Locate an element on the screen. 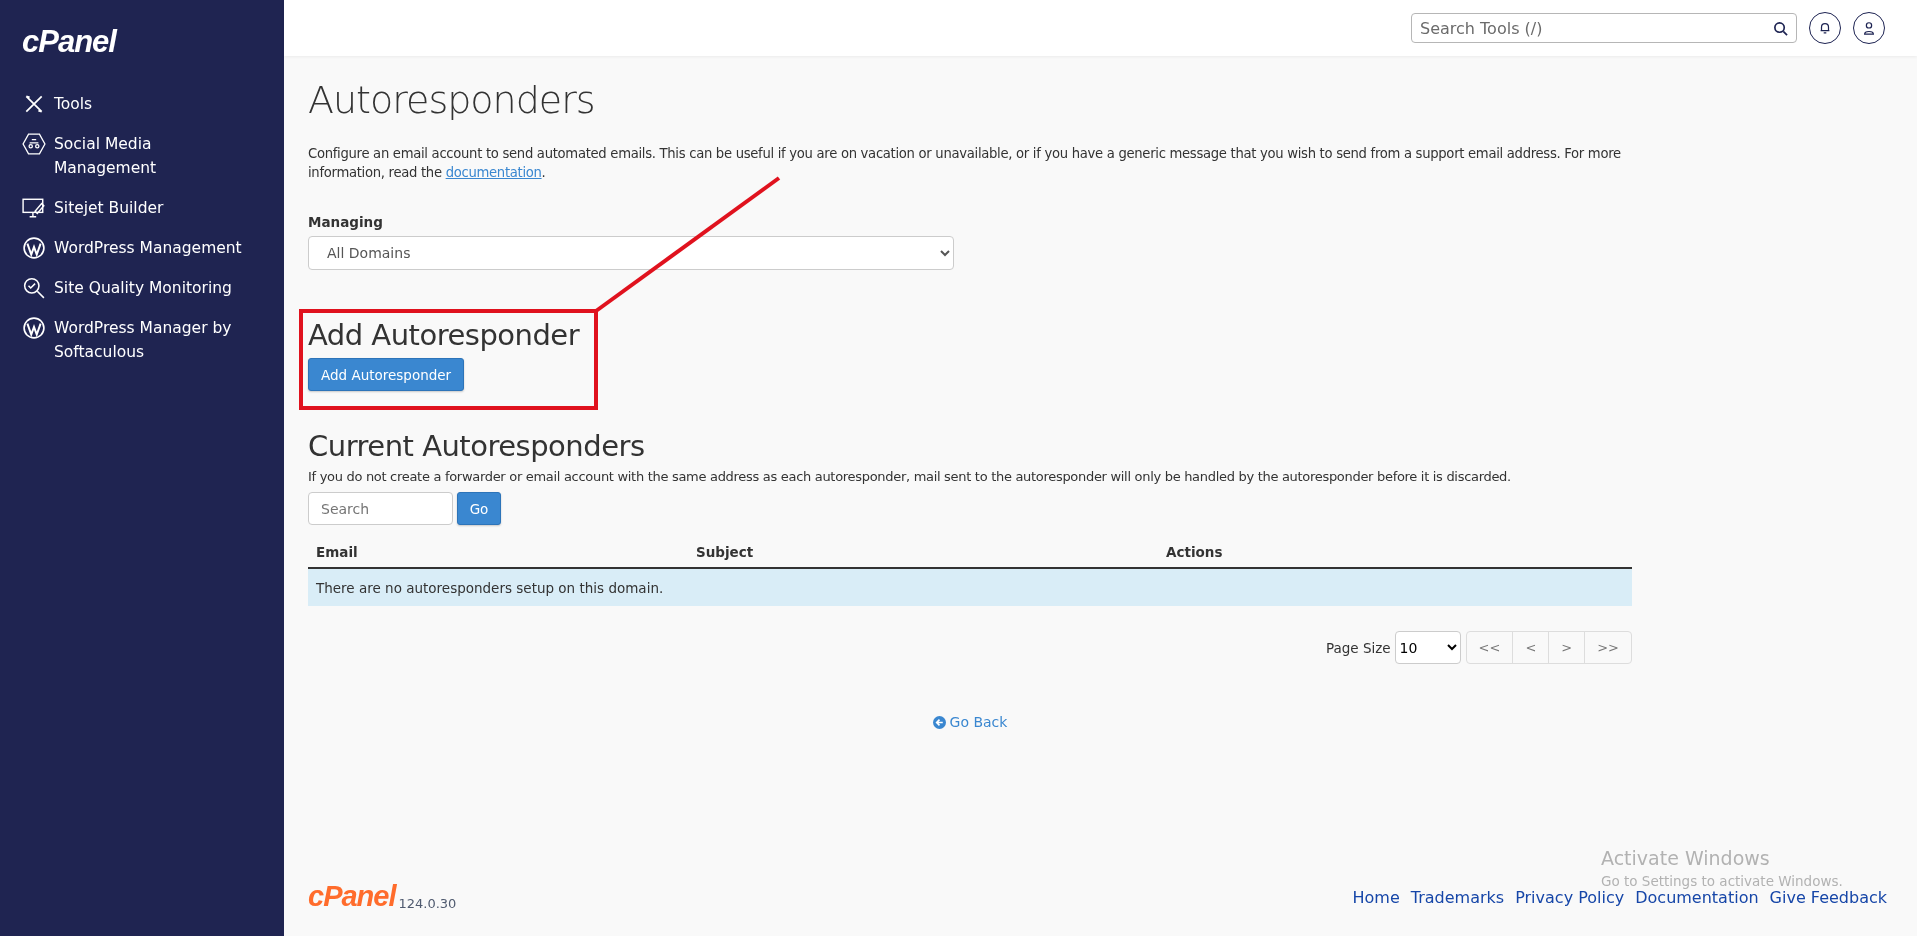 Image resolution: width=1917 pixels, height=936 pixels. section-heading: Current Autoresponders is located at coordinates (477, 446).